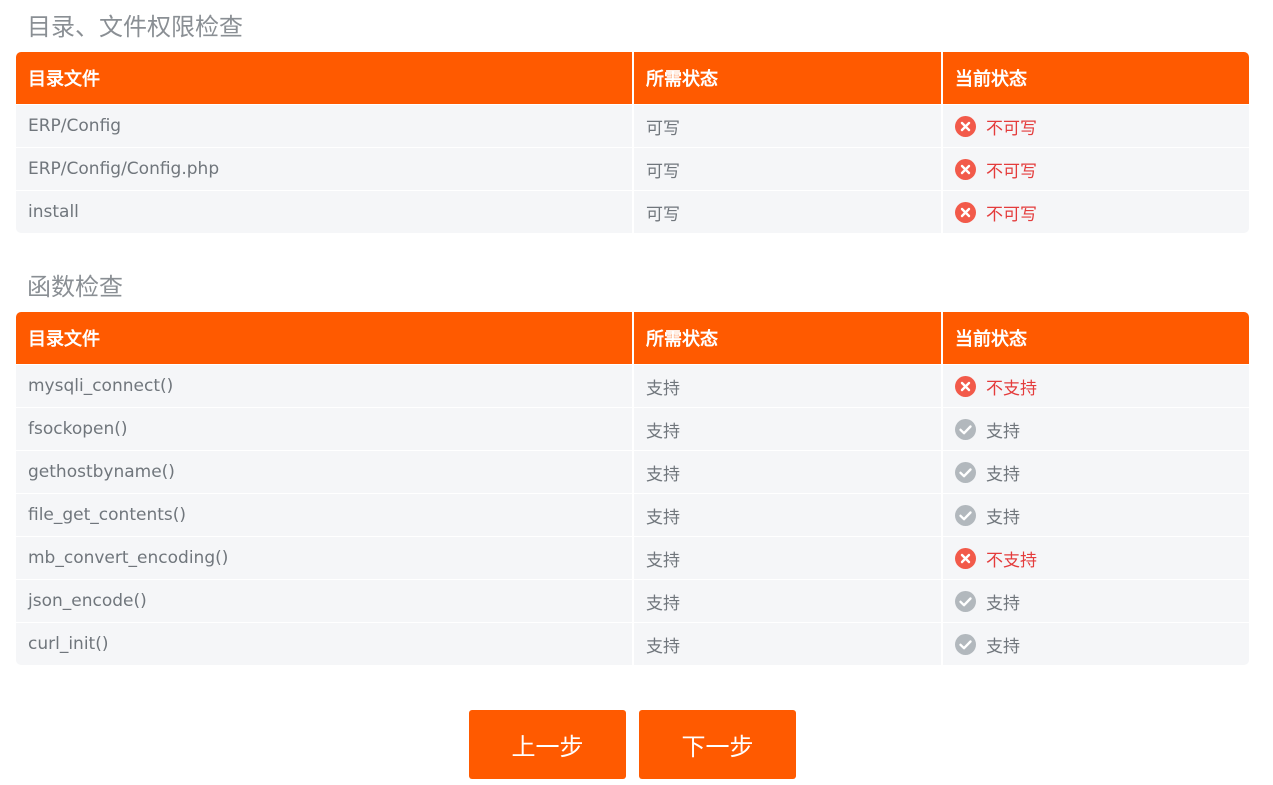 The image size is (1273, 785). Describe the element at coordinates (87, 601) in the screenshot. I see `row-file-name: json_encode()` at that location.